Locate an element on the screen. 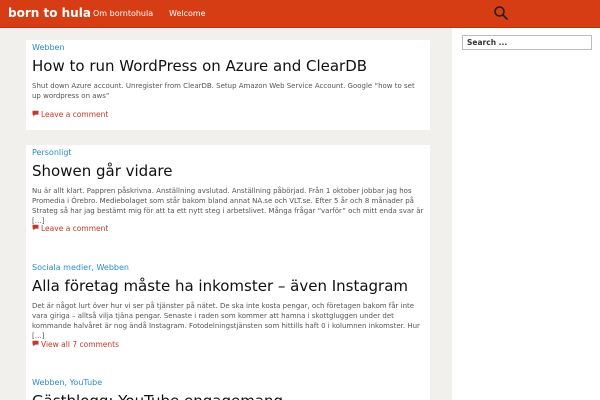  comments-label: View all 7 comments is located at coordinates (80, 344).